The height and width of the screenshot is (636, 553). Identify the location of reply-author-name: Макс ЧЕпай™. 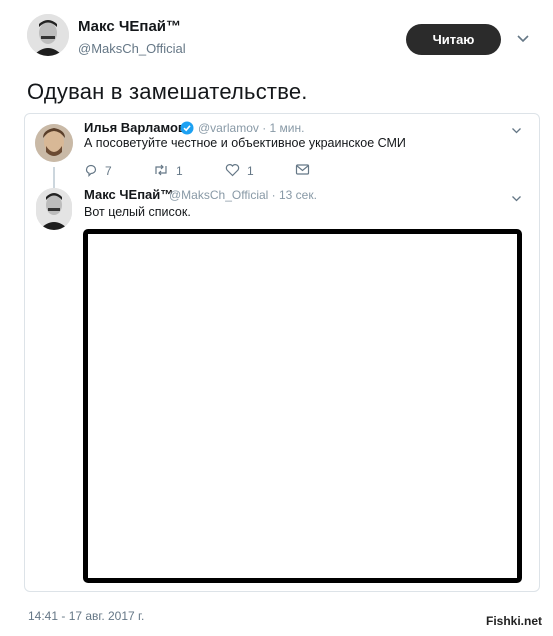
(128, 194).